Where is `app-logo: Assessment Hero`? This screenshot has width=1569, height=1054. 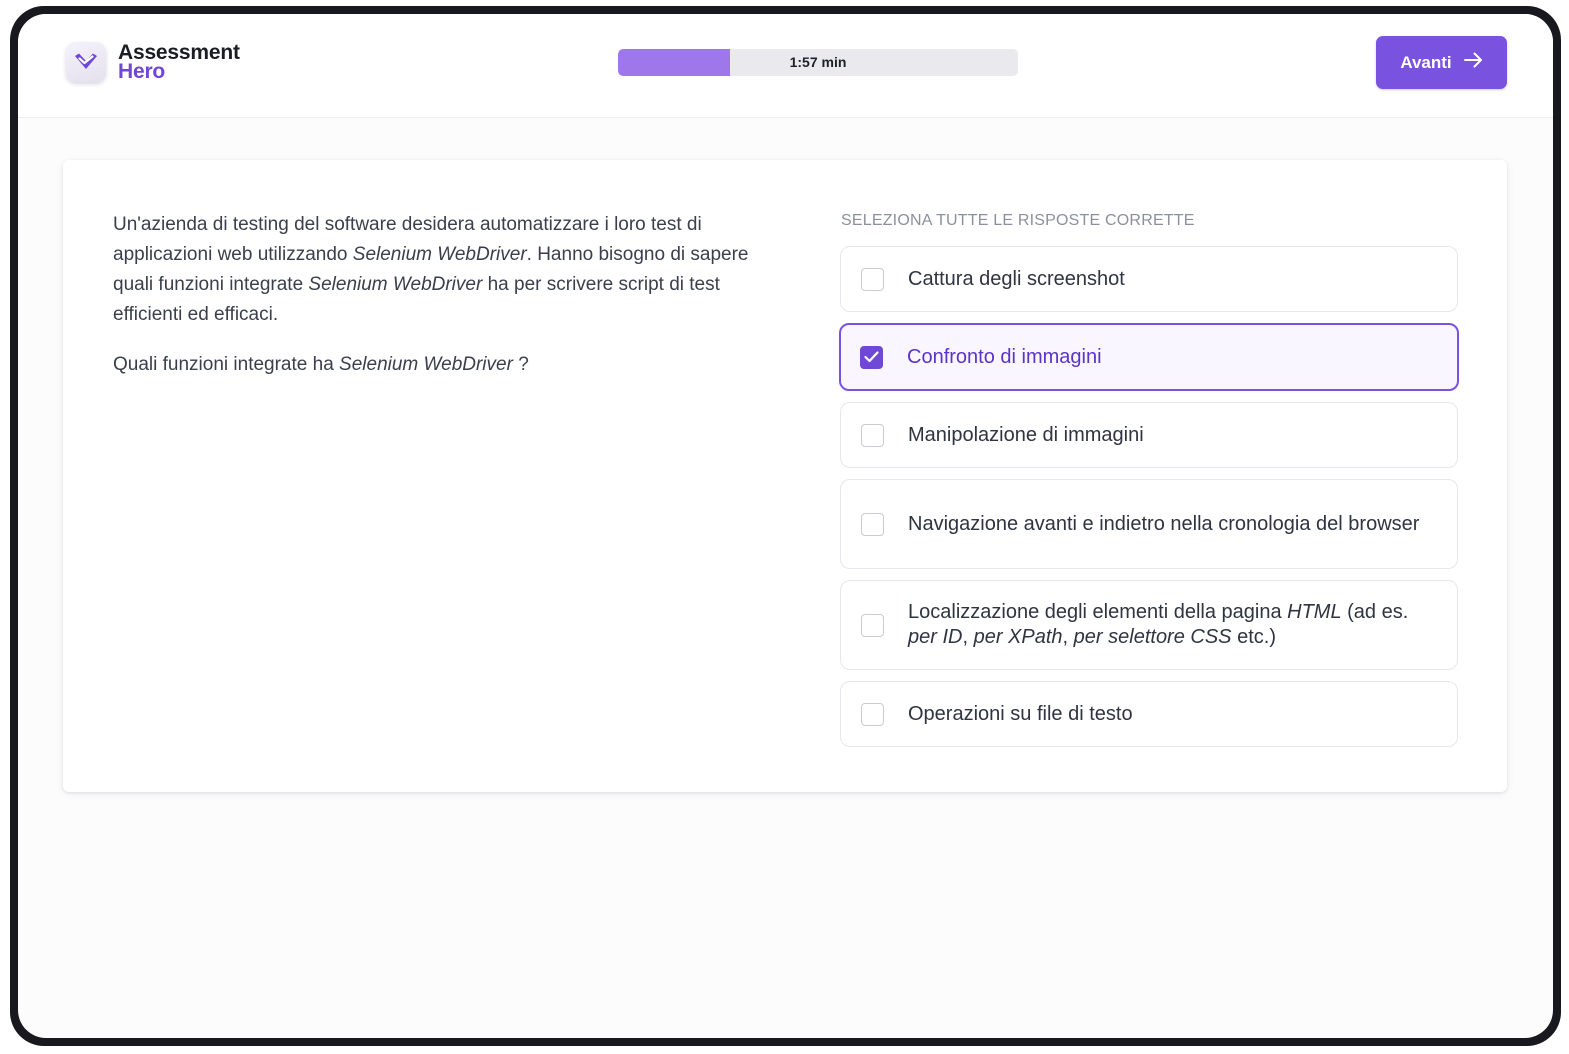 app-logo: Assessment Hero is located at coordinates (153, 62).